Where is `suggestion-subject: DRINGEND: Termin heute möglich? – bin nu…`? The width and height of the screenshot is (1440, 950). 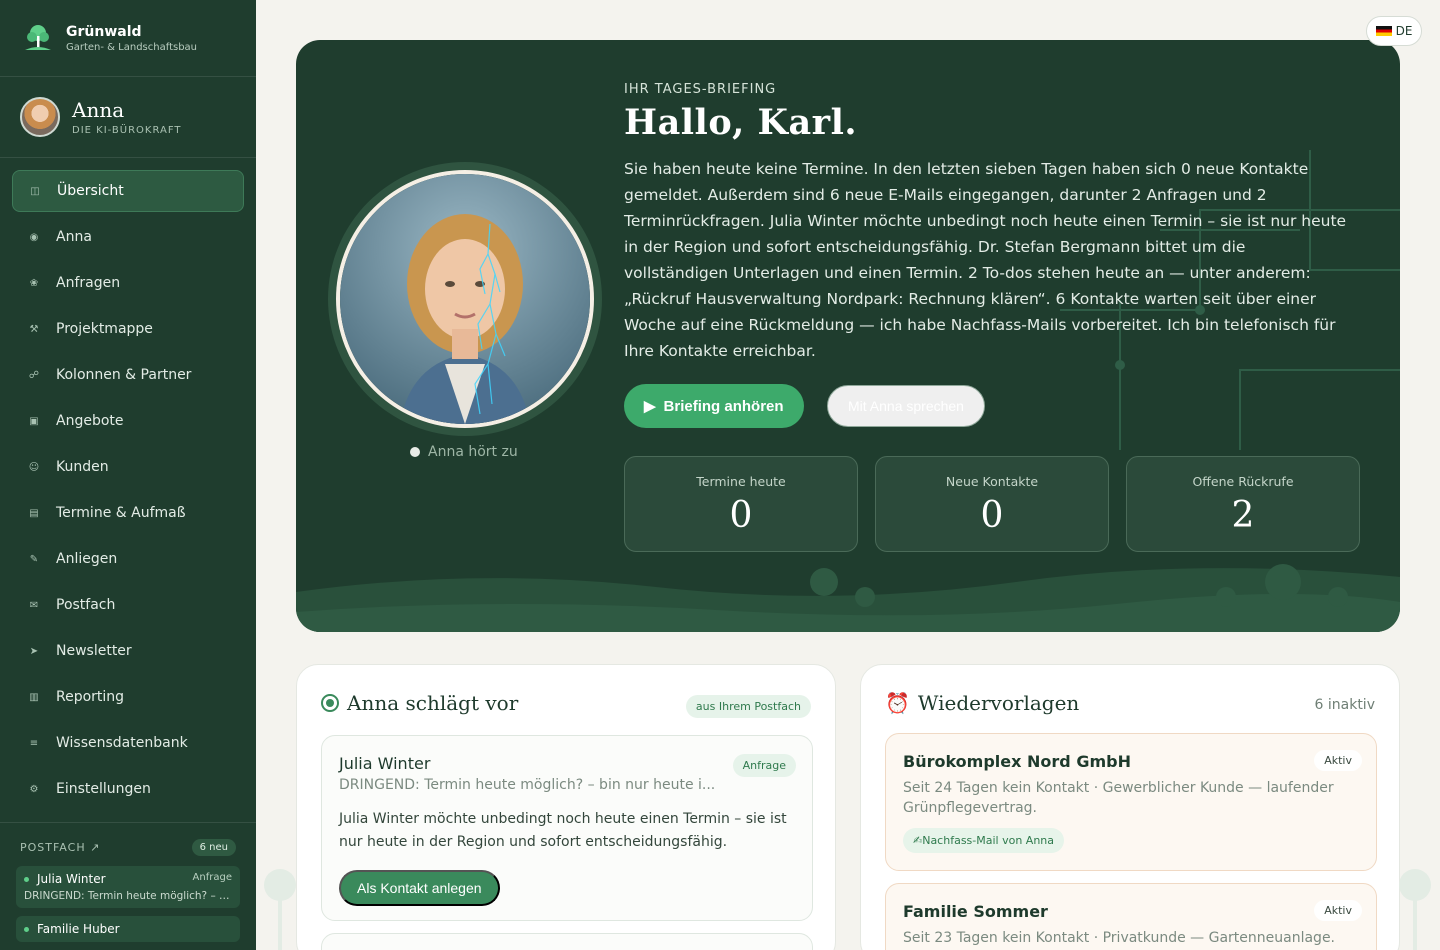
suggestion-subject: DRINGEND: Termin heute möglich? – bin nu… is located at coordinates (527, 785).